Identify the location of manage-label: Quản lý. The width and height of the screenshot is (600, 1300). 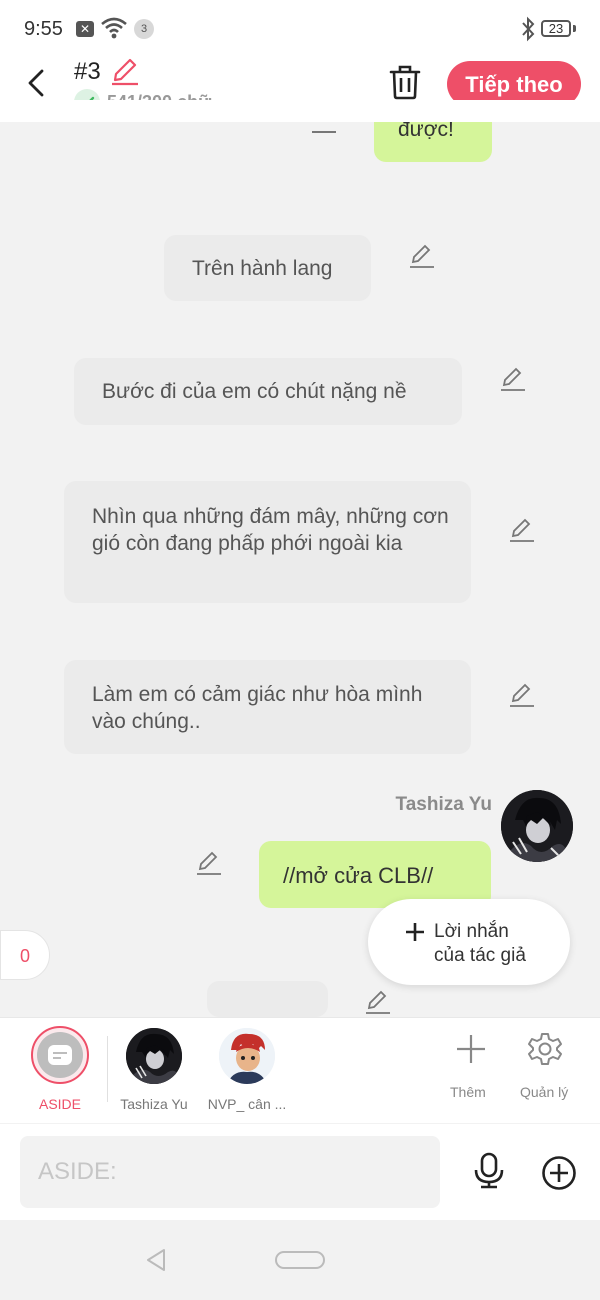
(544, 1092).